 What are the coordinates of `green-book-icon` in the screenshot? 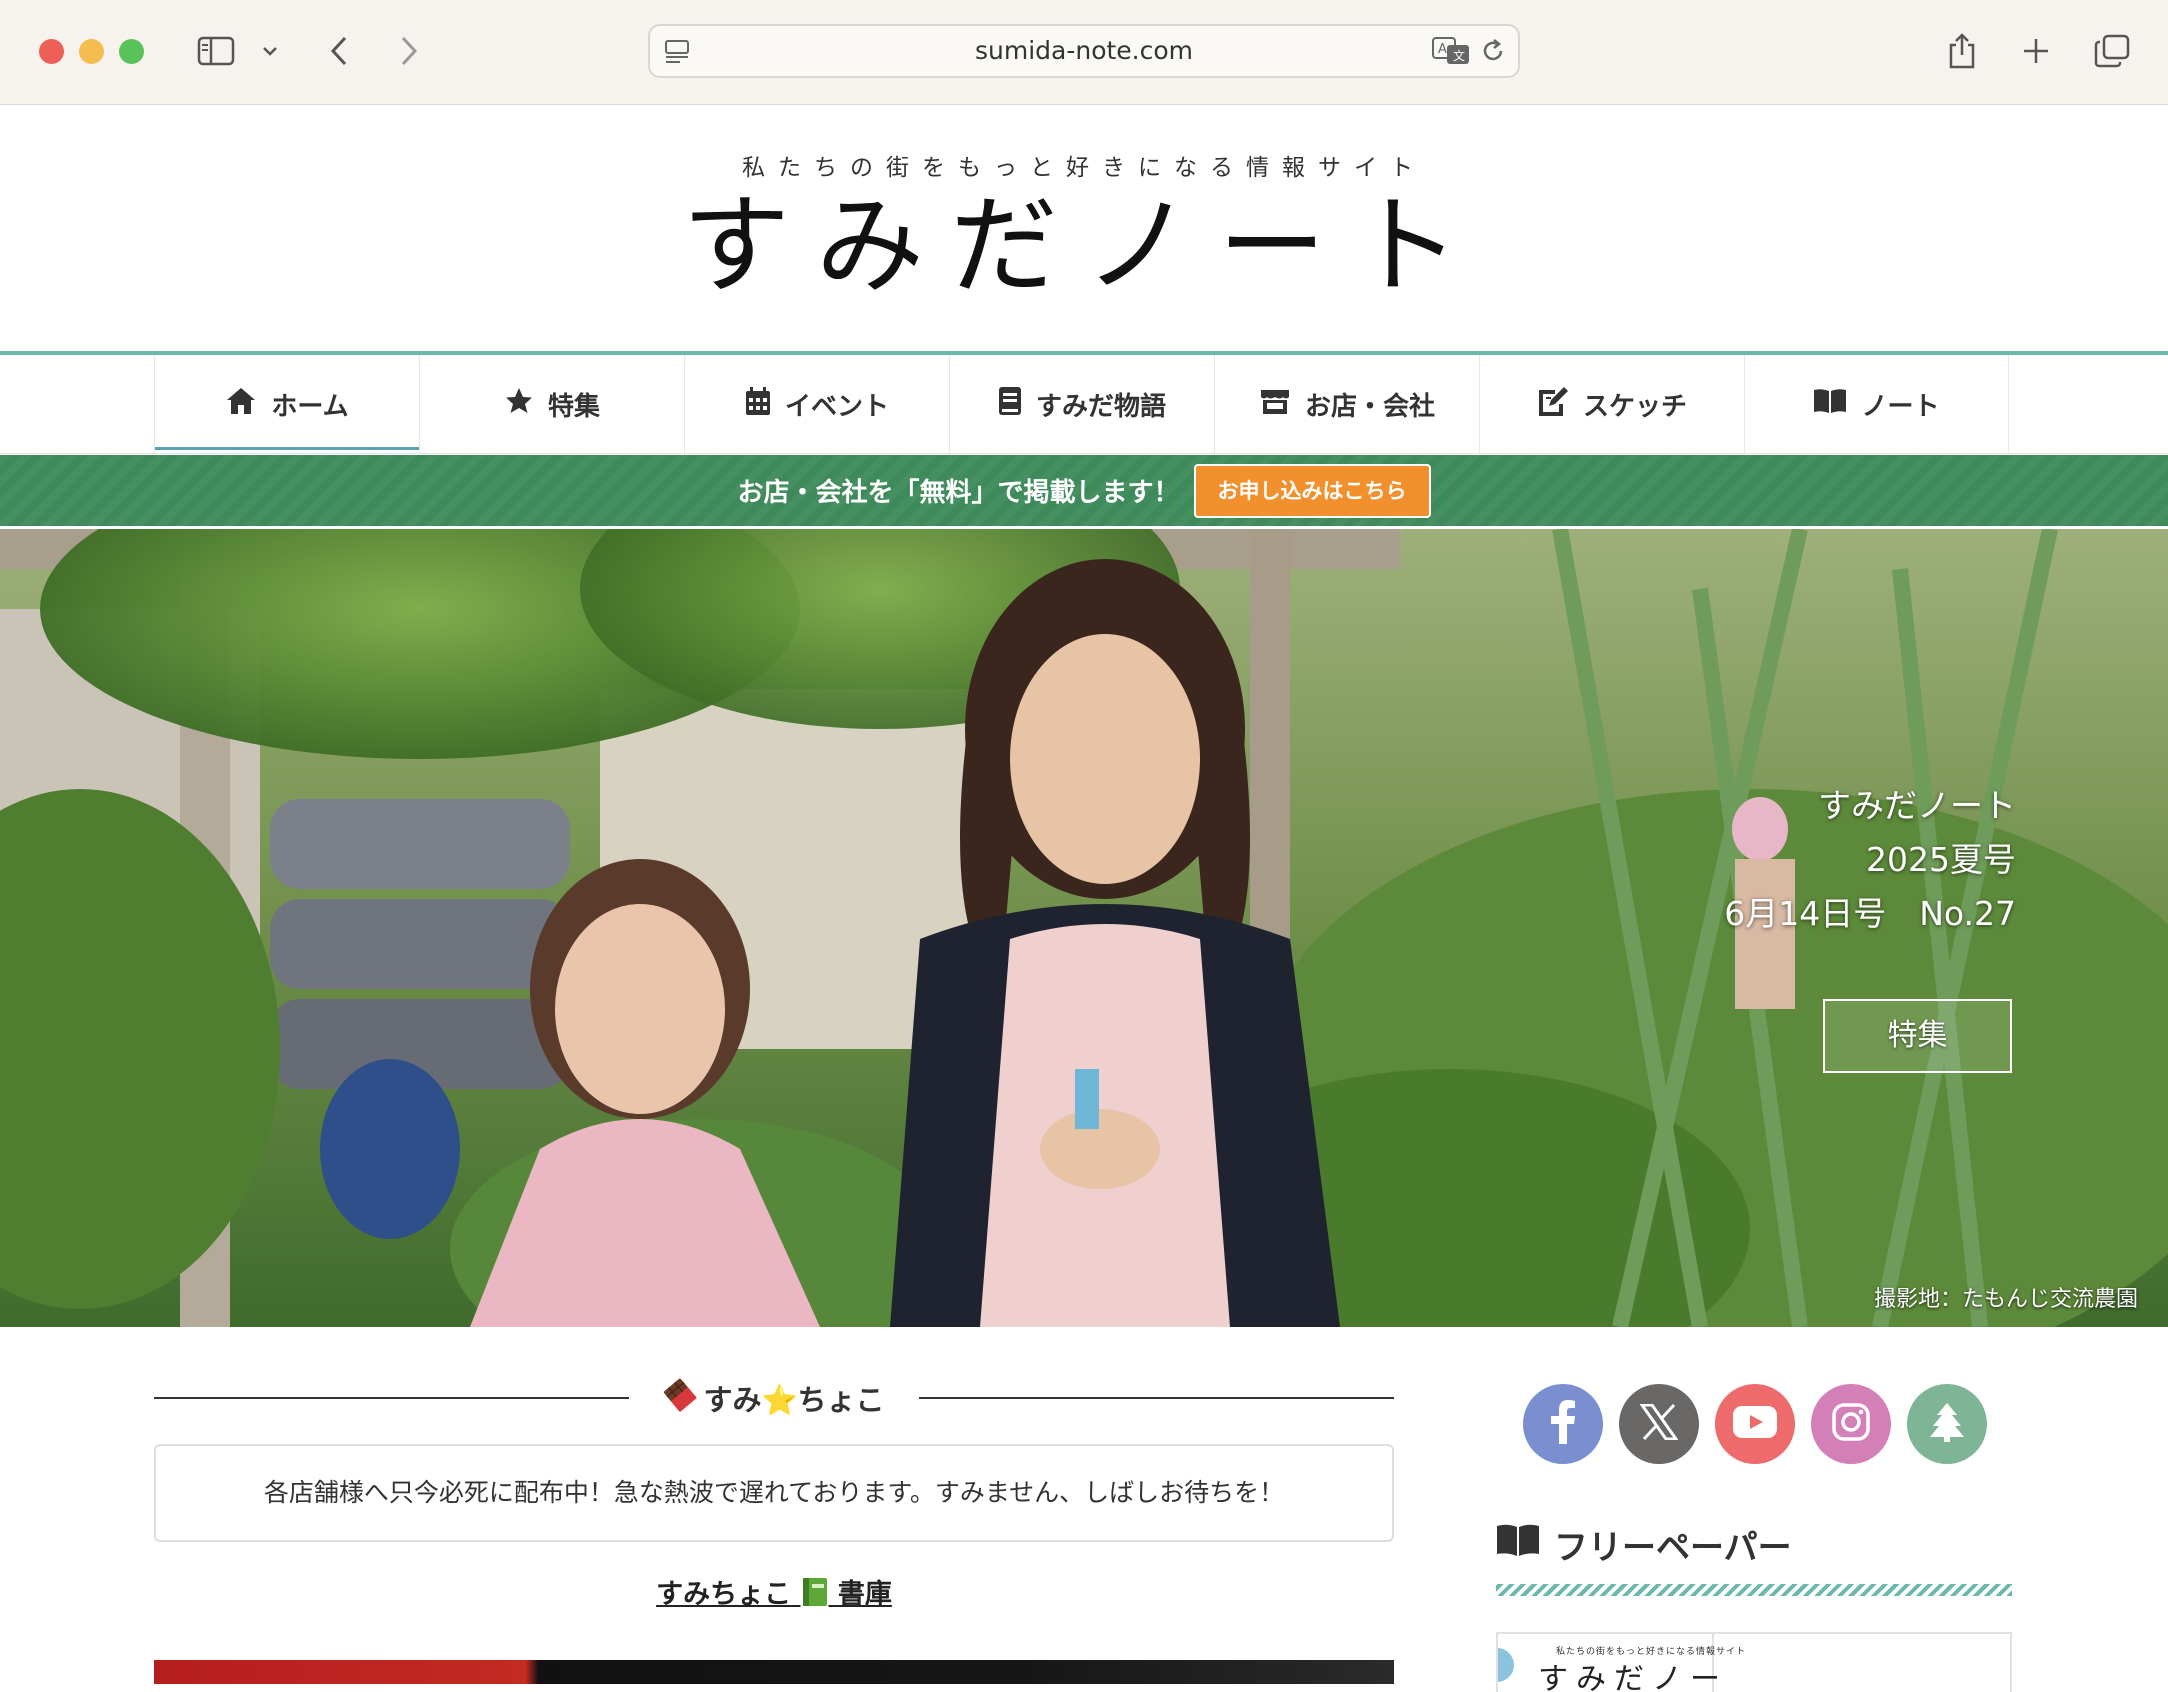 It's located at (815, 1595).